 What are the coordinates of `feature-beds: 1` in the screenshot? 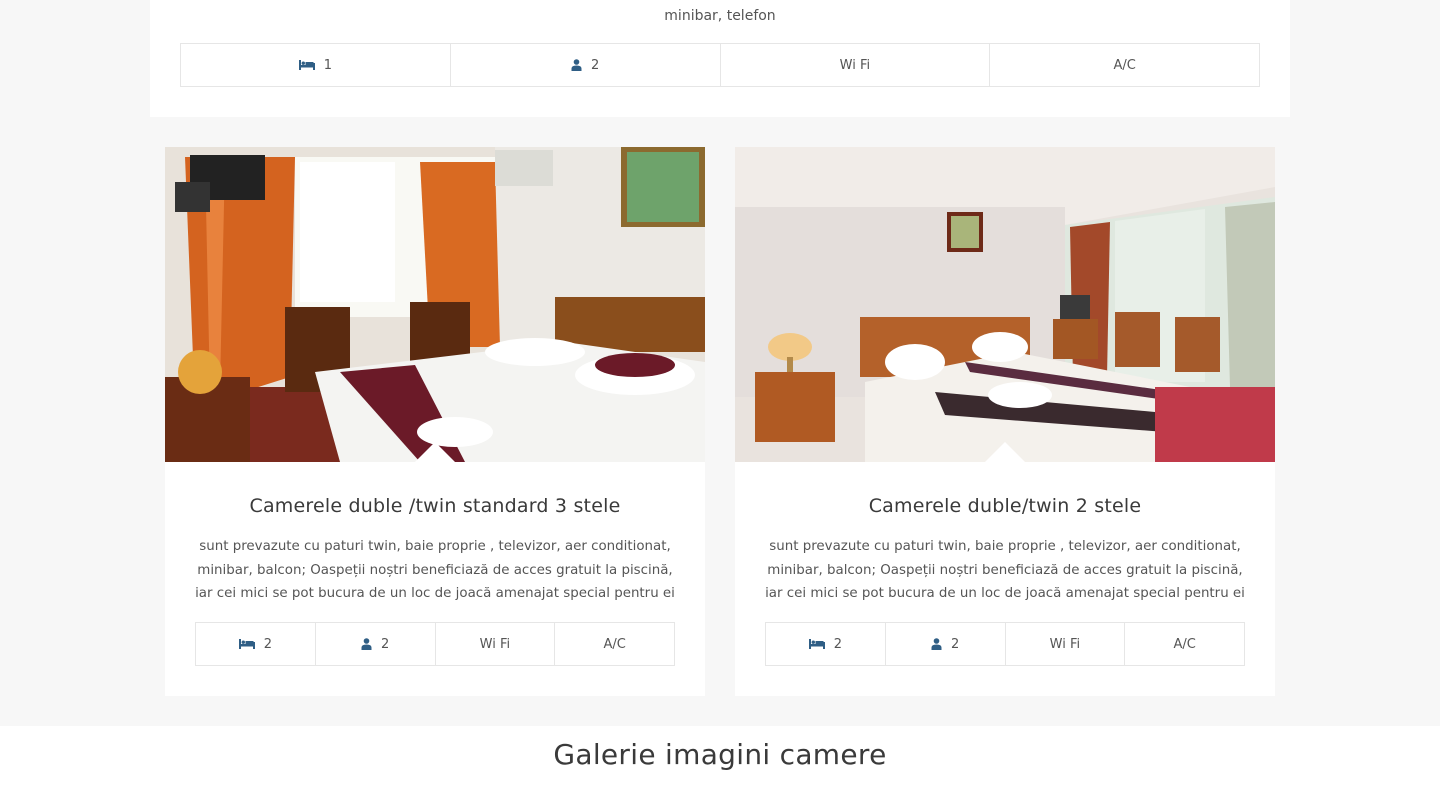 It's located at (316, 65).